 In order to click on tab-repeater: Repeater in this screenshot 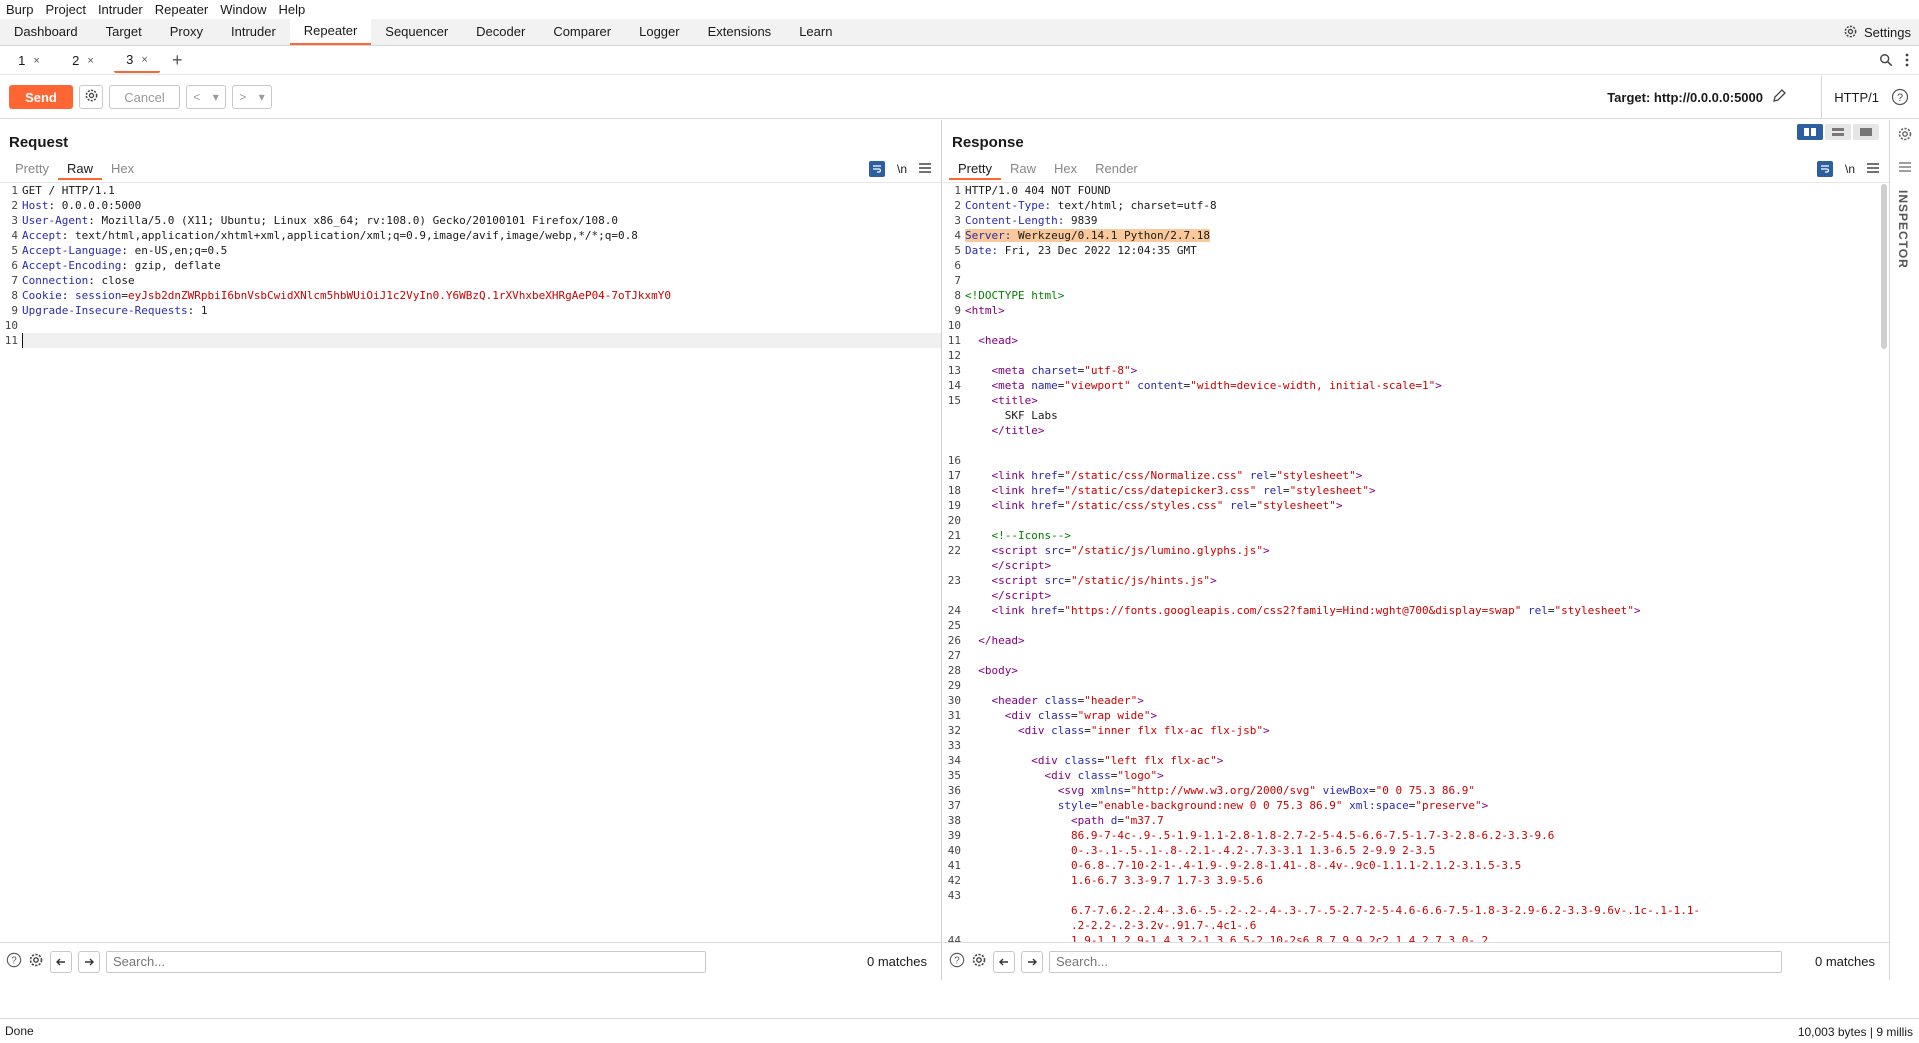, I will do `click(330, 31)`.